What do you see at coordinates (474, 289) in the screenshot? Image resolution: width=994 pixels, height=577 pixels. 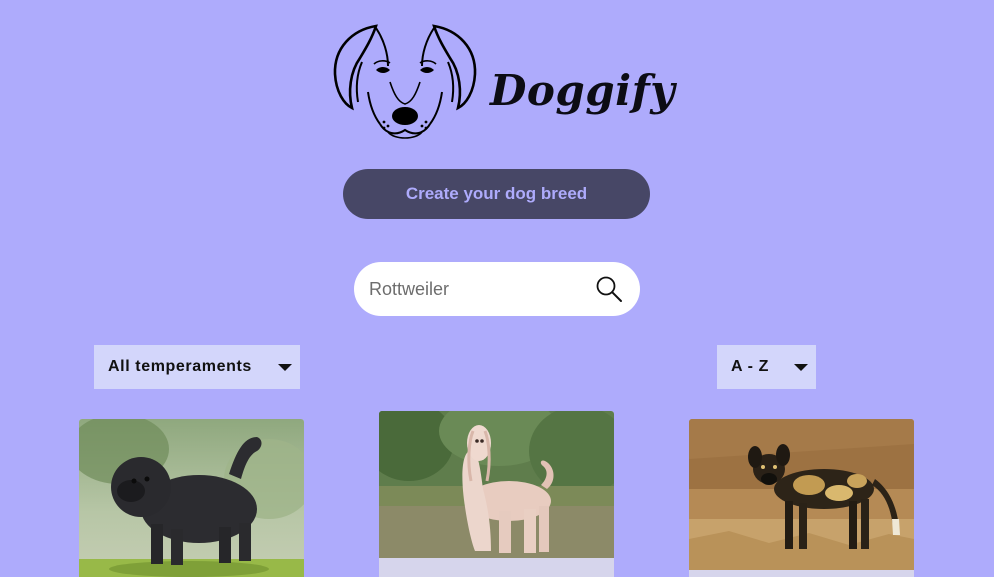 I see `search-input` at bounding box center [474, 289].